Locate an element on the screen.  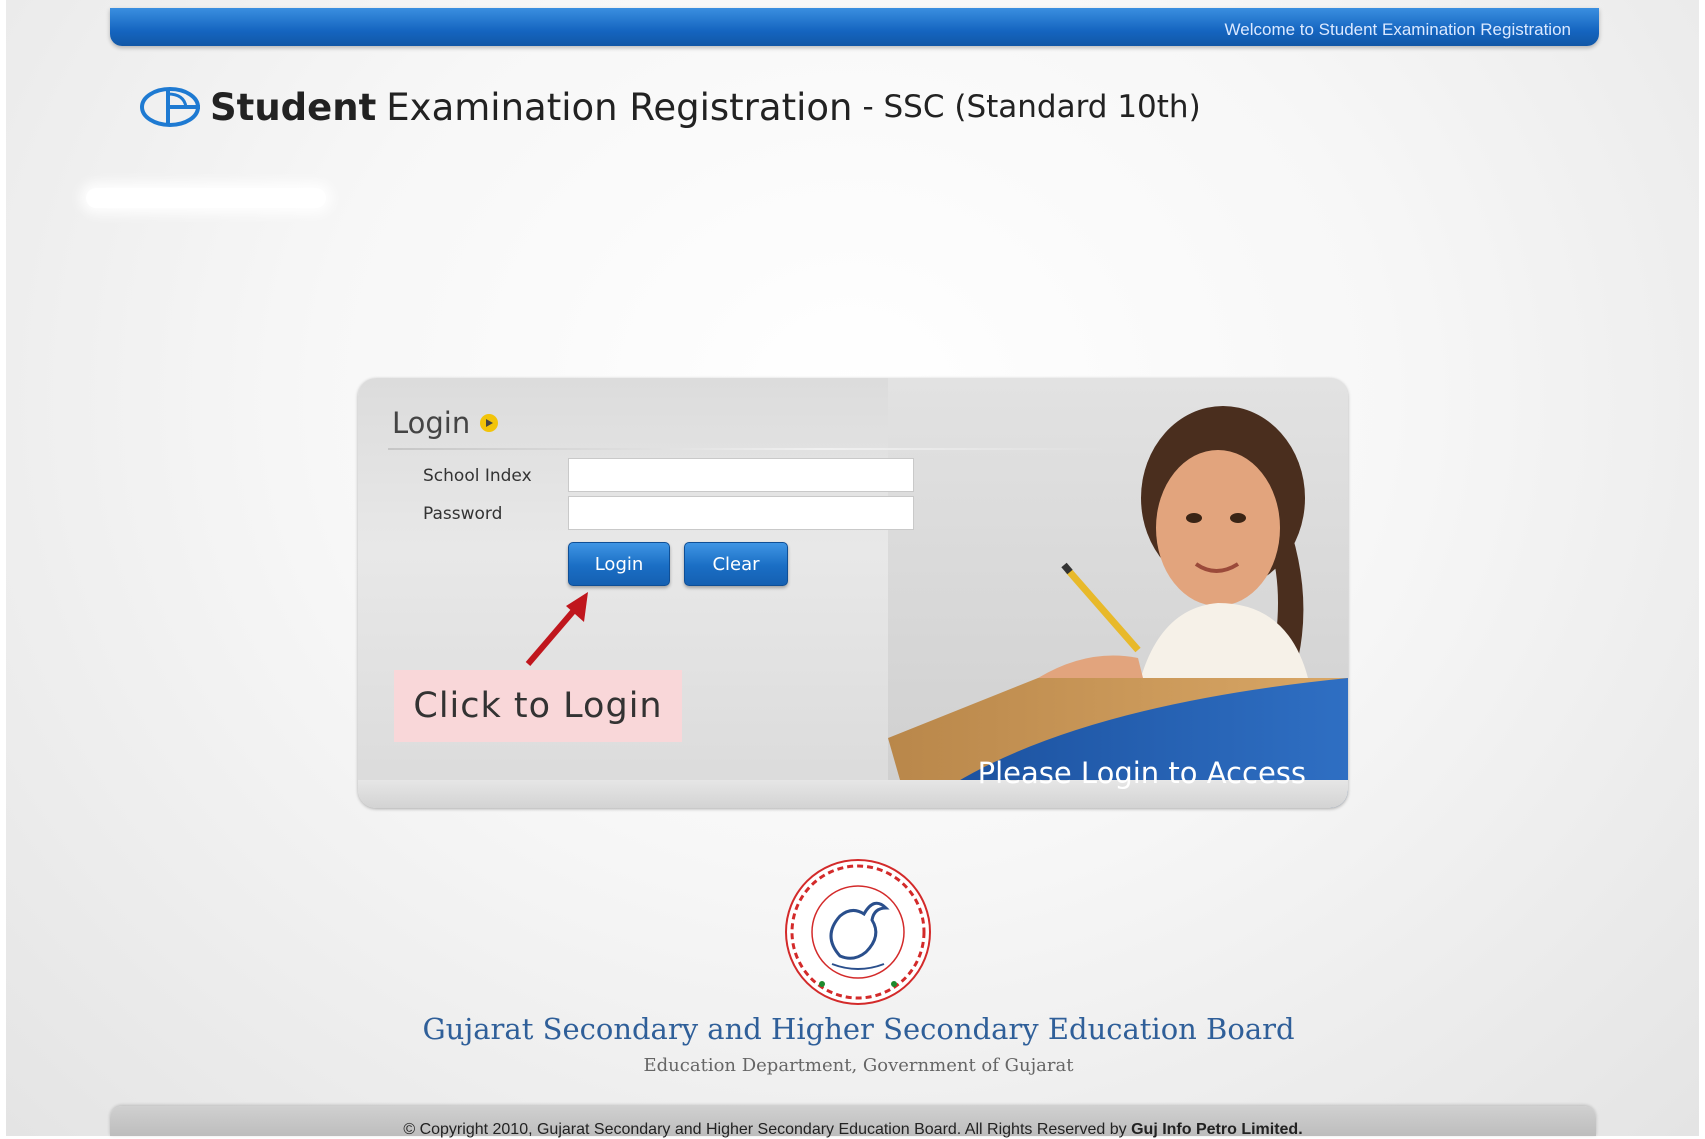
click-to-login-callout: Click to Login is located at coordinates (538, 706).